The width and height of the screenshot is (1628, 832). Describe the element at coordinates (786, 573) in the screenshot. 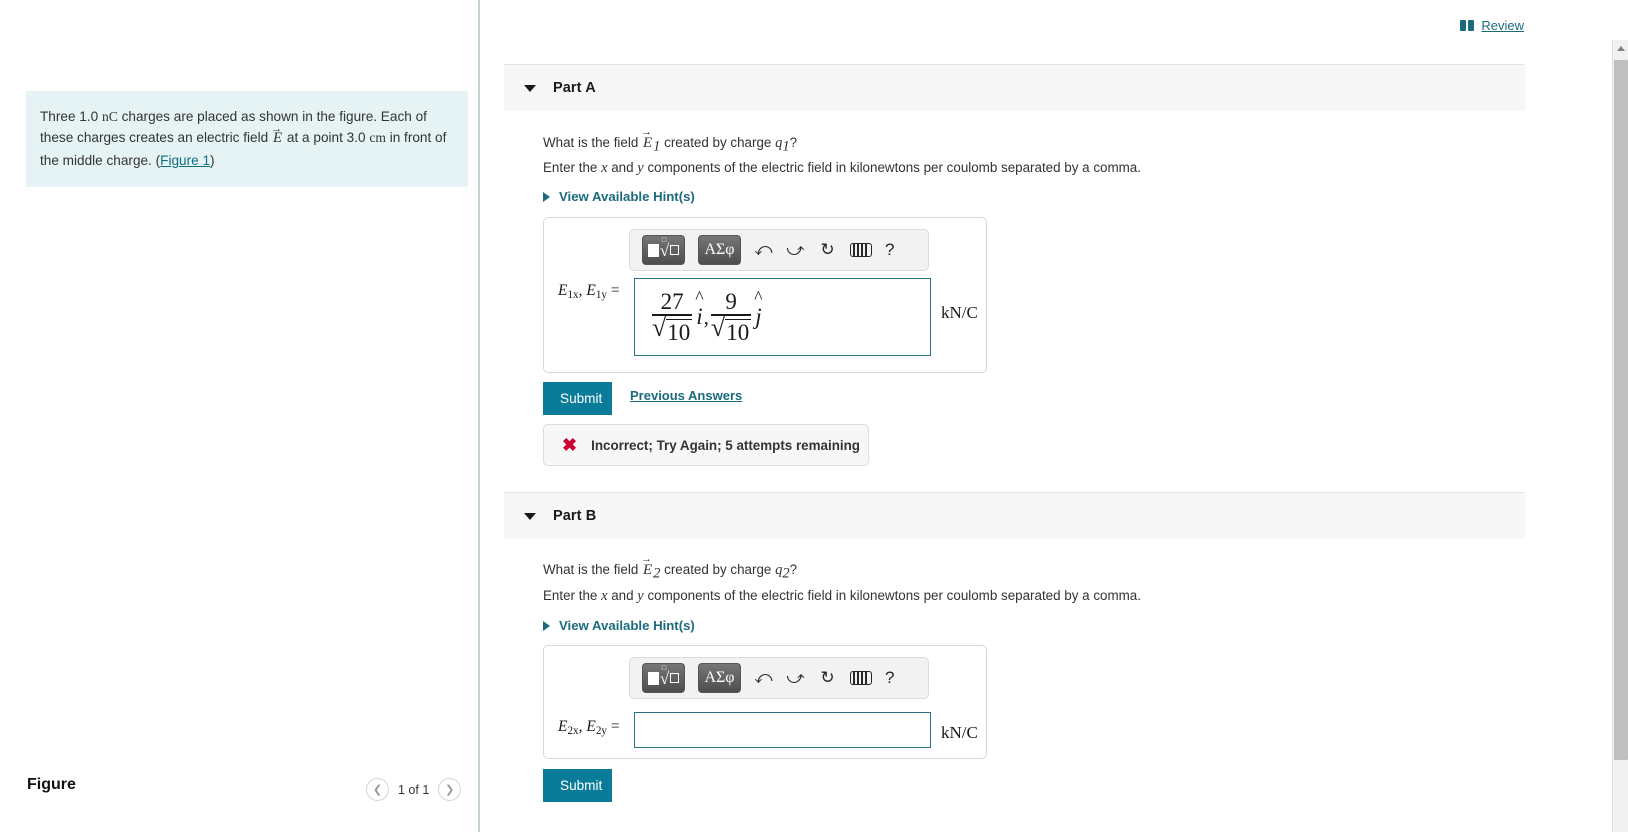

I see `charge-subscript-2: 2` at that location.